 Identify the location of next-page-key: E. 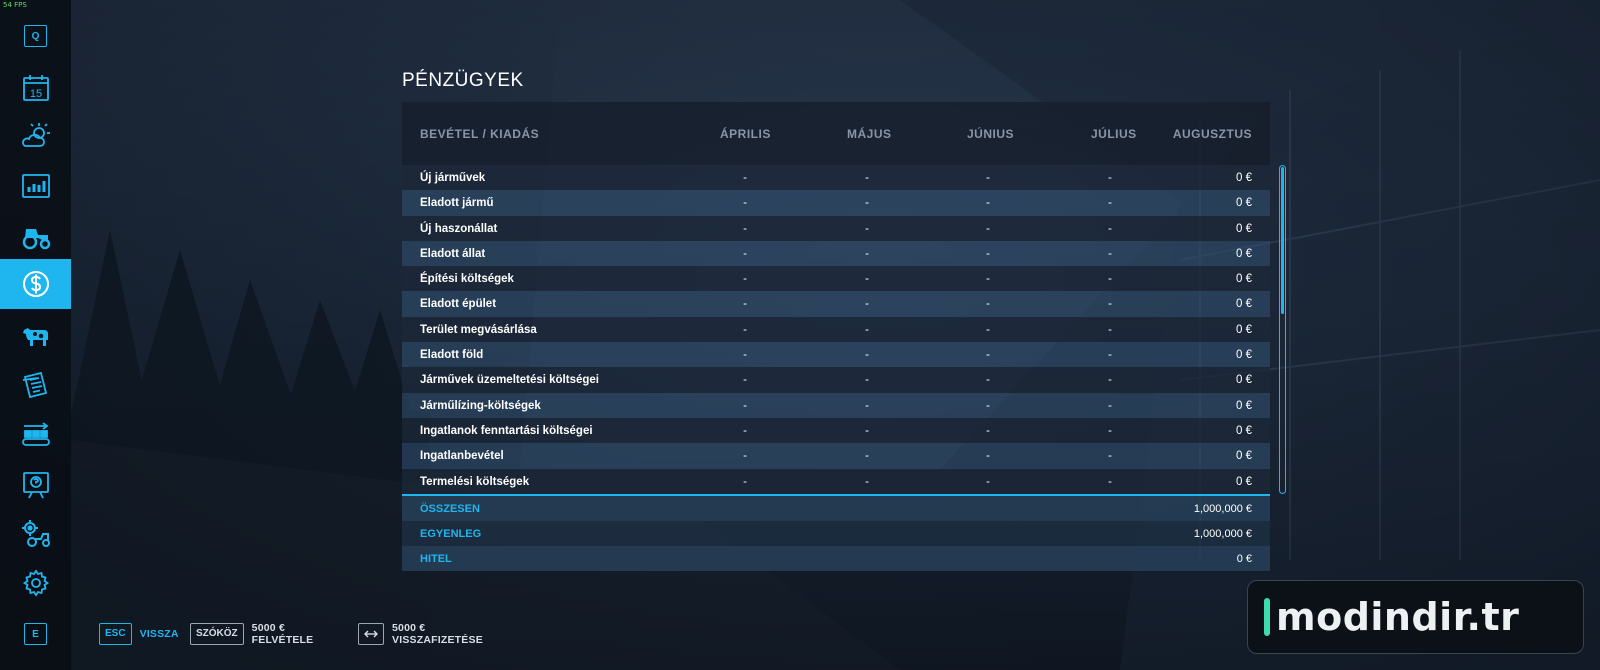
(35, 634).